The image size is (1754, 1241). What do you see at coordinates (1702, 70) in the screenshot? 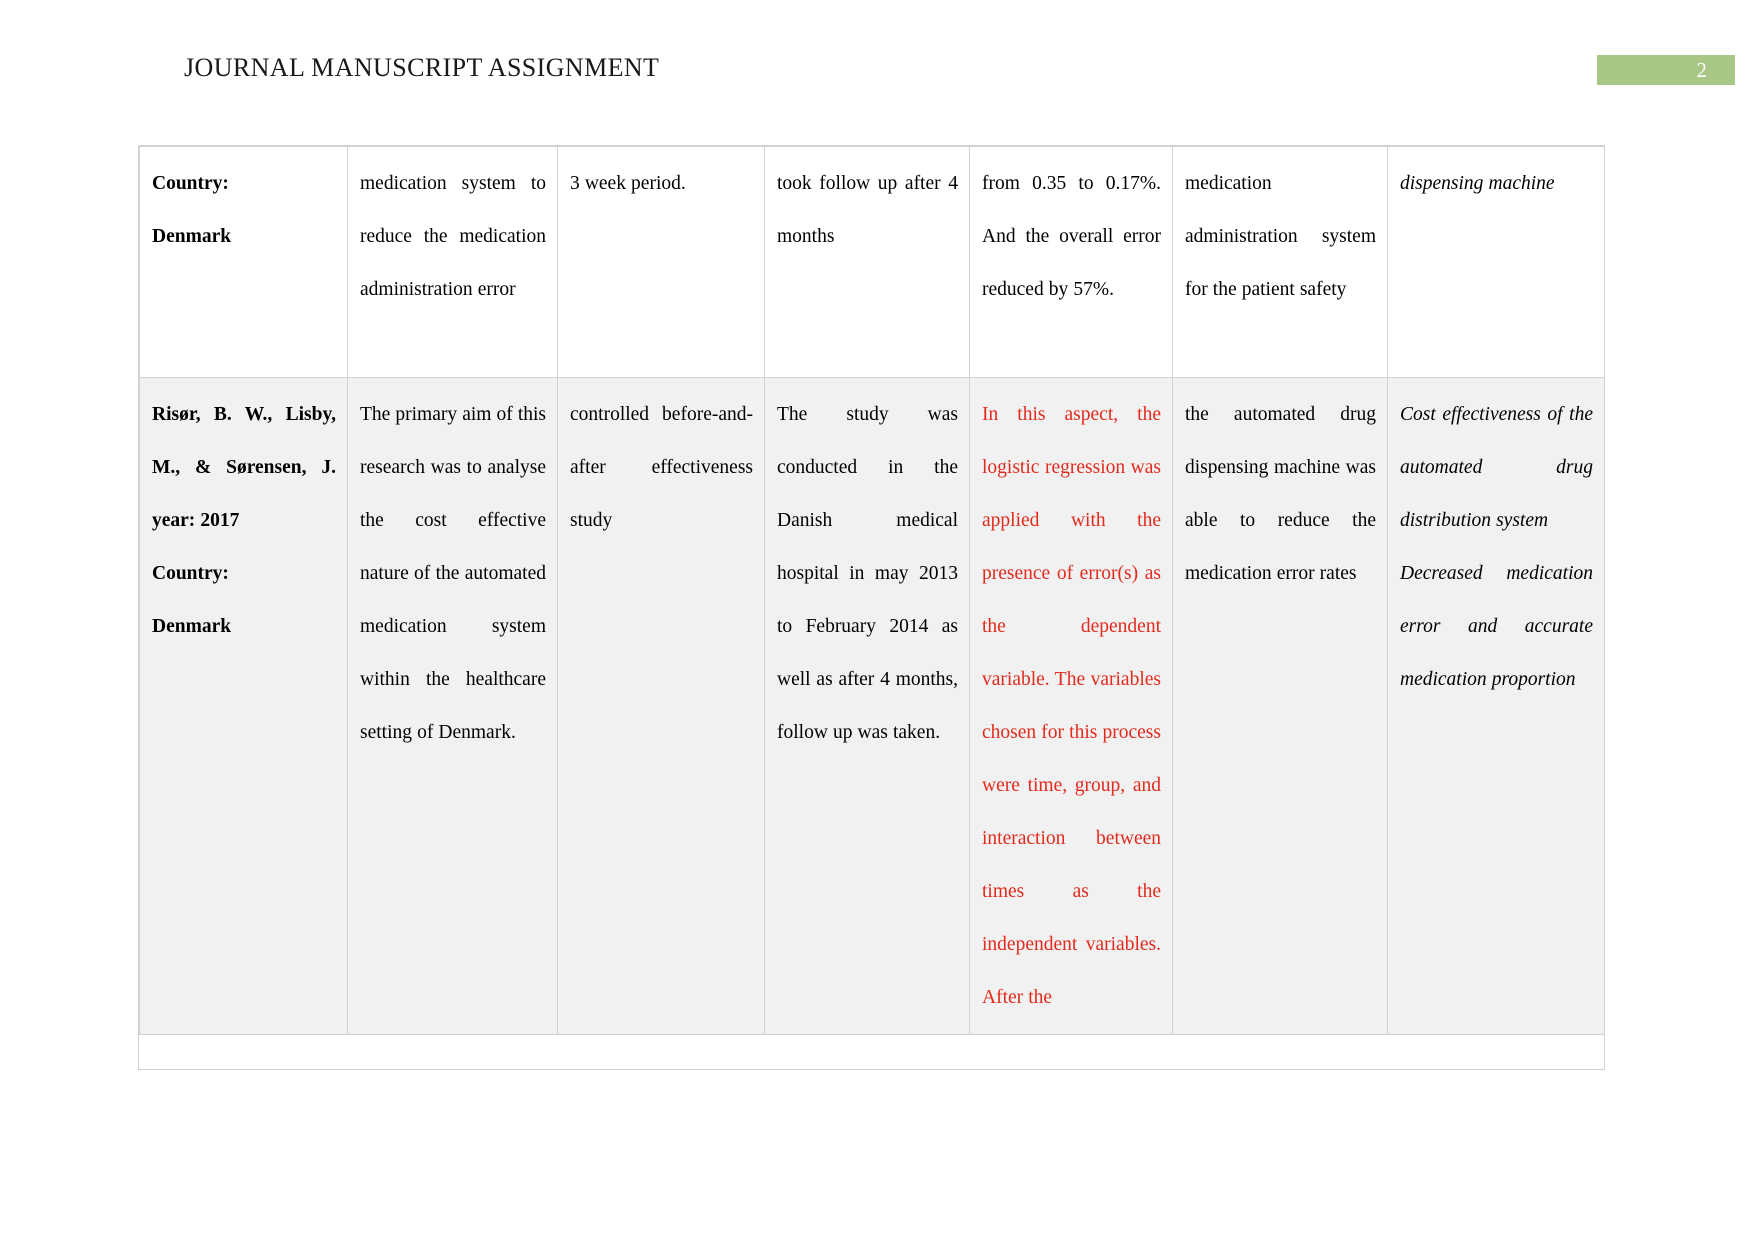
I see `page-number-label: 2` at bounding box center [1702, 70].